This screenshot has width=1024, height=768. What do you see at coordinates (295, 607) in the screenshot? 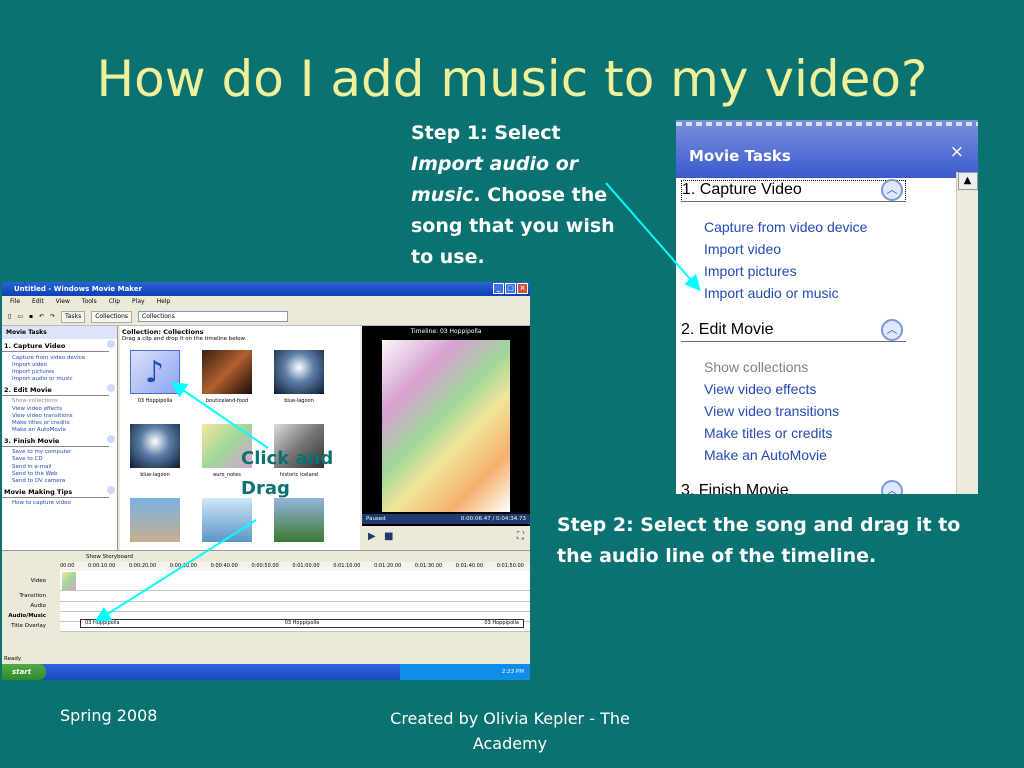
I see `audio-track` at bounding box center [295, 607].